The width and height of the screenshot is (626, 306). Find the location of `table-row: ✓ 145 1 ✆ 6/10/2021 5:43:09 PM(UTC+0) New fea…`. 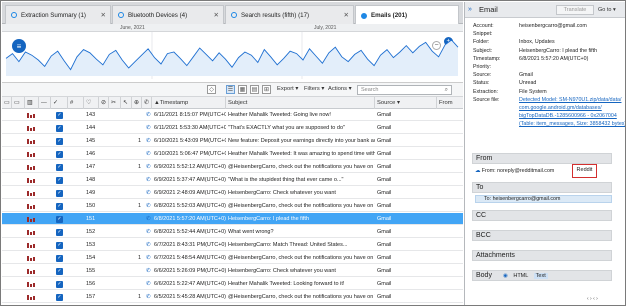

table-row: ✓ 145 1 ✆ 6/10/2021 5:43:09 PM(UTC+0) New fea… is located at coordinates (232, 141).